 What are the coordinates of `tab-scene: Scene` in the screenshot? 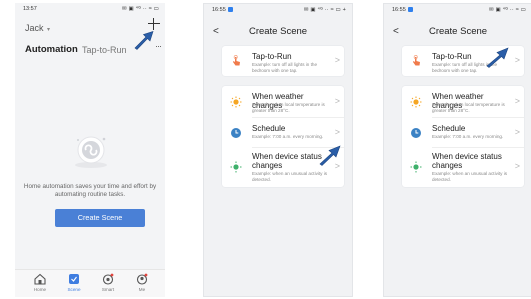 It's located at (74, 282).